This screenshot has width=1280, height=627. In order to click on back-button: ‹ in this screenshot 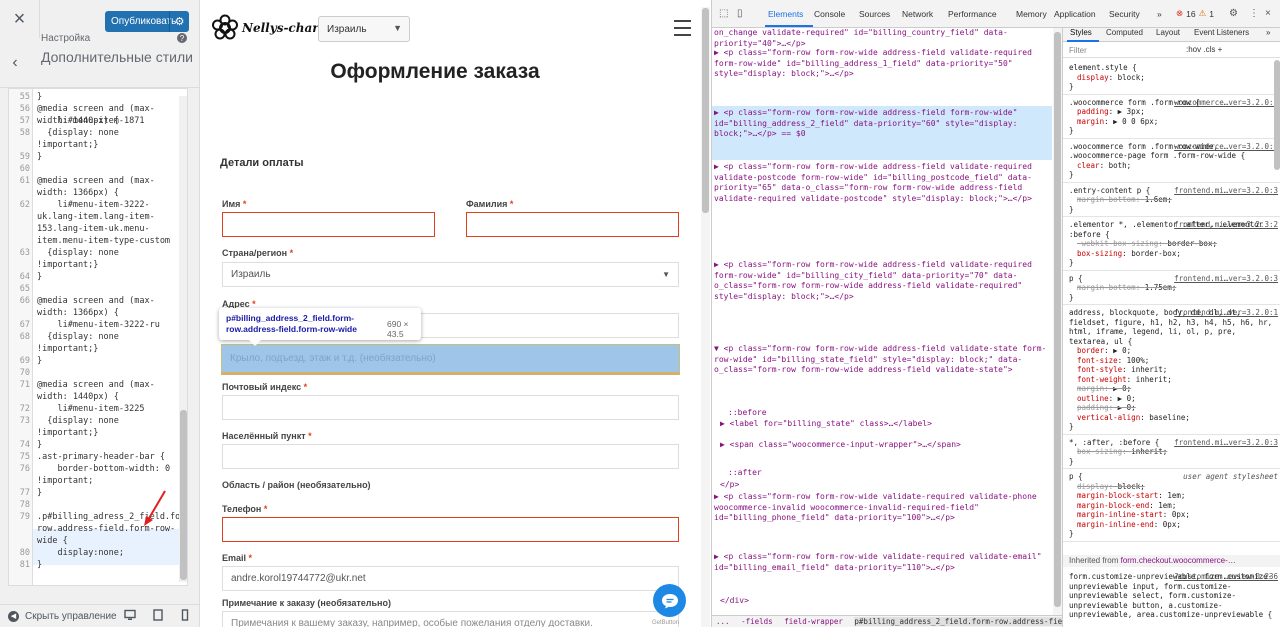, I will do `click(15, 63)`.